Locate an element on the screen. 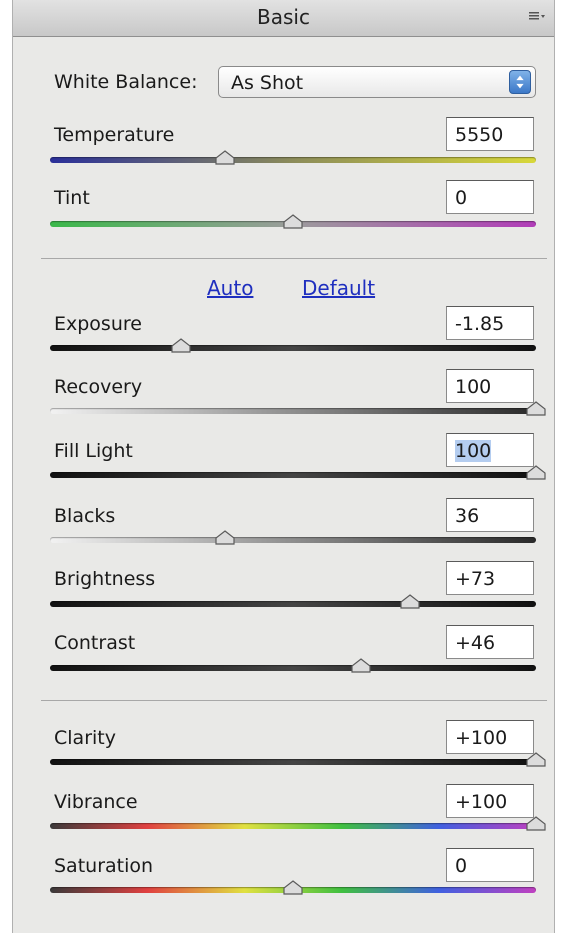 The image size is (571, 933). temperature-slider-track is located at coordinates (293, 160).